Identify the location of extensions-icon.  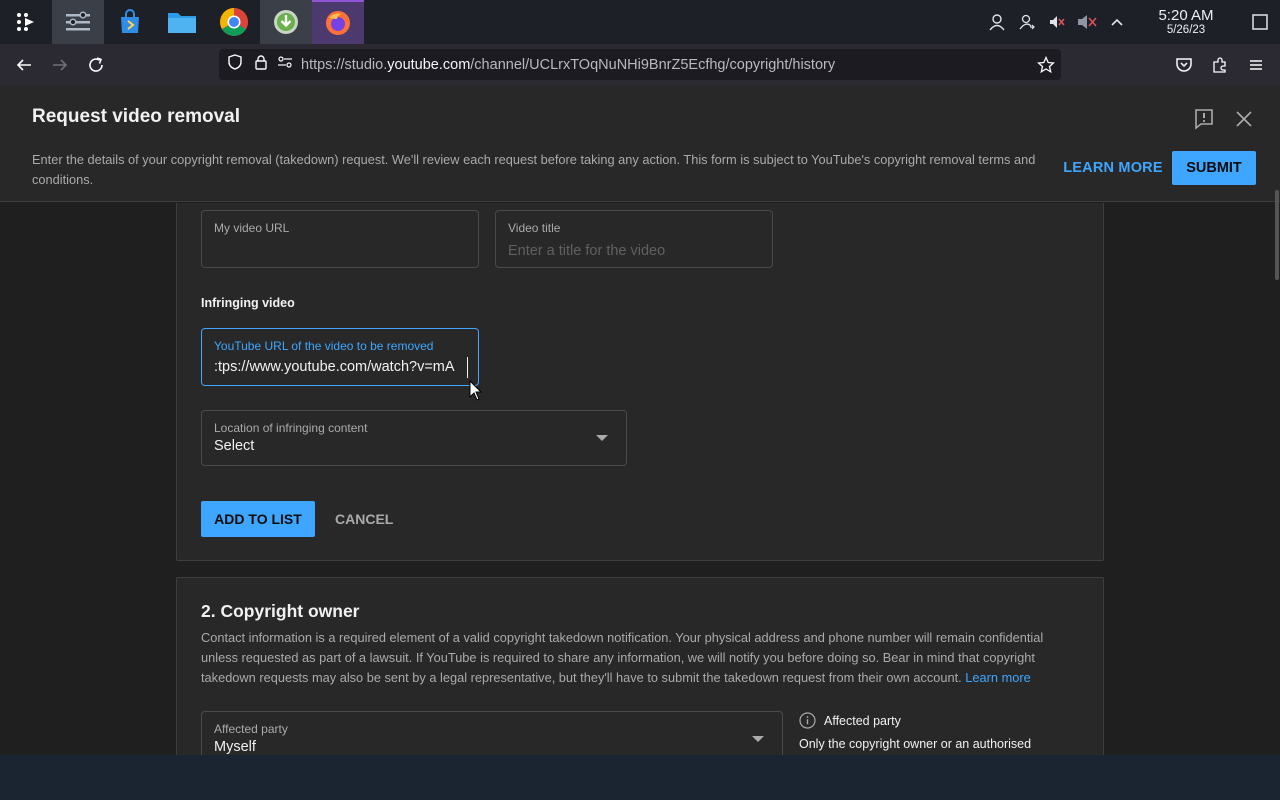
(1220, 65).